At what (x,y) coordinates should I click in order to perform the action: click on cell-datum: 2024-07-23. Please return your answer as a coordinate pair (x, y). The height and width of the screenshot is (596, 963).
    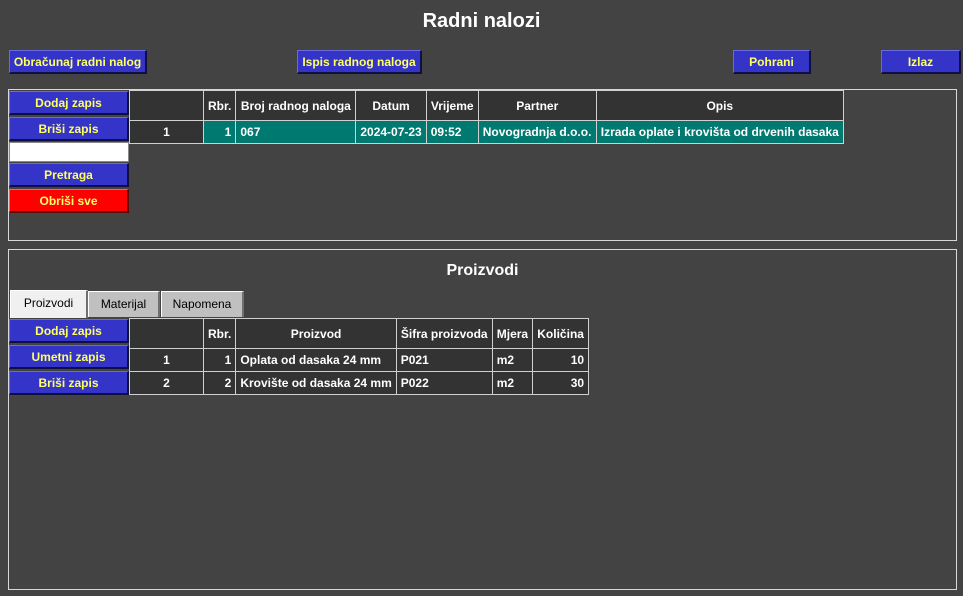
    Looking at the image, I should click on (391, 132).